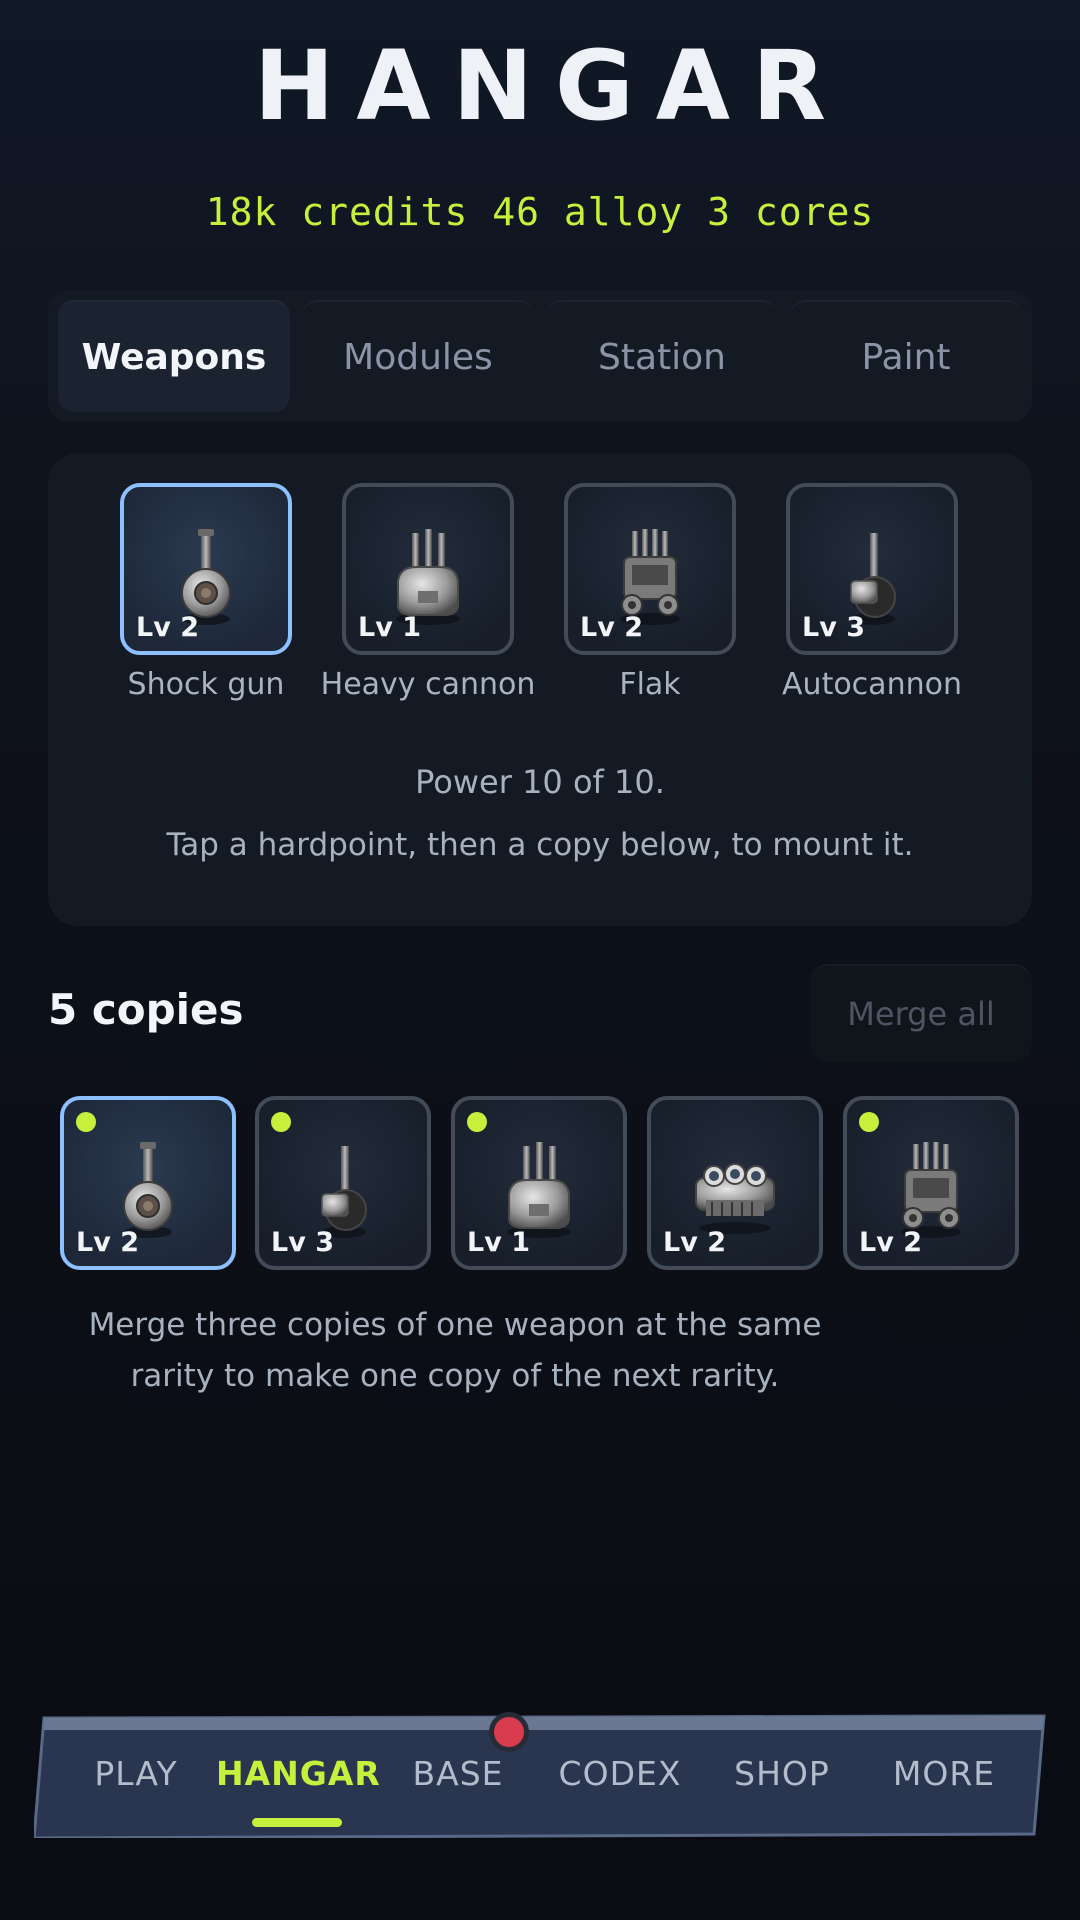 Image resolution: width=1080 pixels, height=1920 pixels. Describe the element at coordinates (620, 1773) in the screenshot. I see `nav-codex: CODEX` at that location.